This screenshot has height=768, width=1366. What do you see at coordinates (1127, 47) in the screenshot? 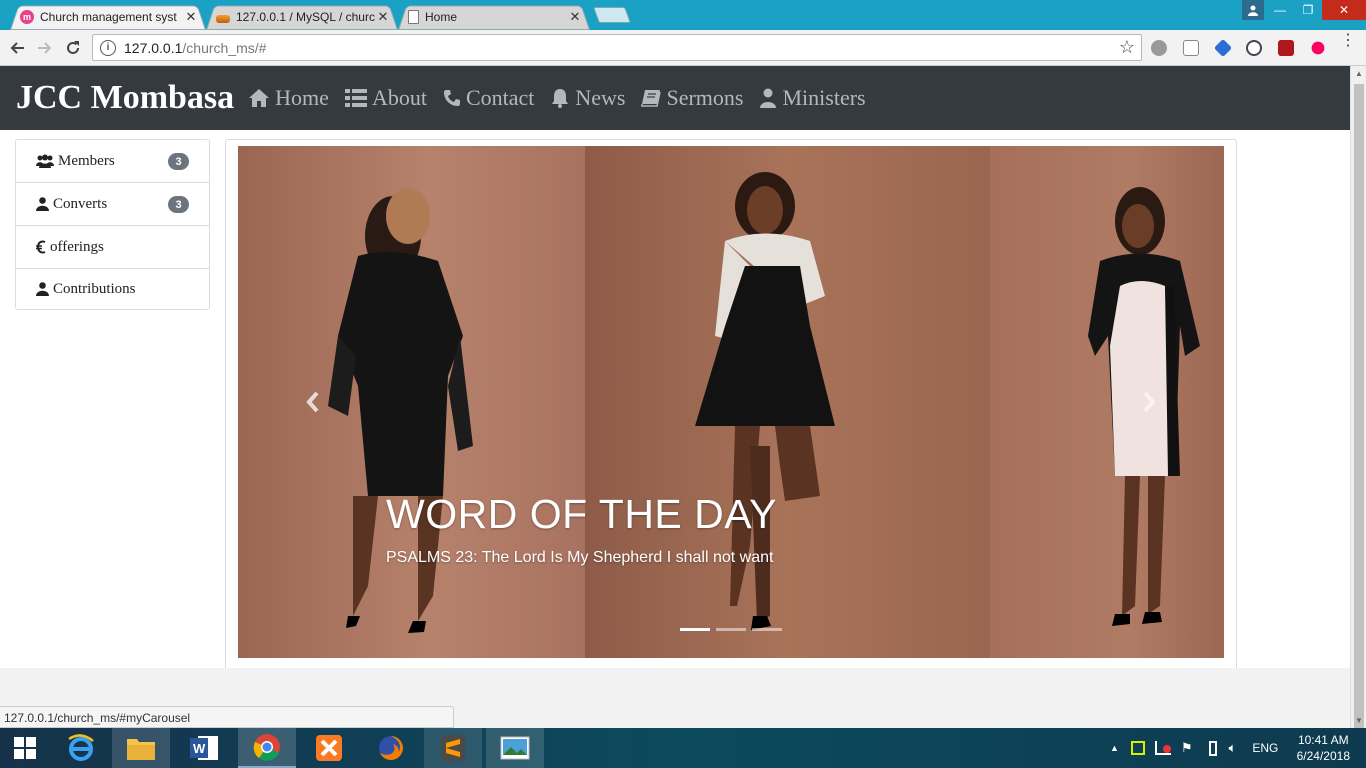
I see `bookmark-star-icon: ☆` at bounding box center [1127, 47].